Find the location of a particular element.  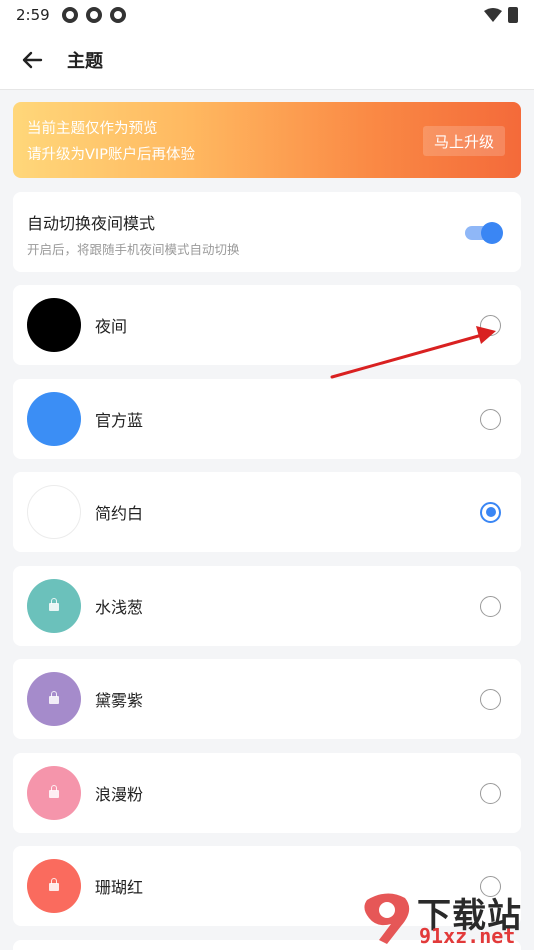

switch-knob is located at coordinates (492, 233).